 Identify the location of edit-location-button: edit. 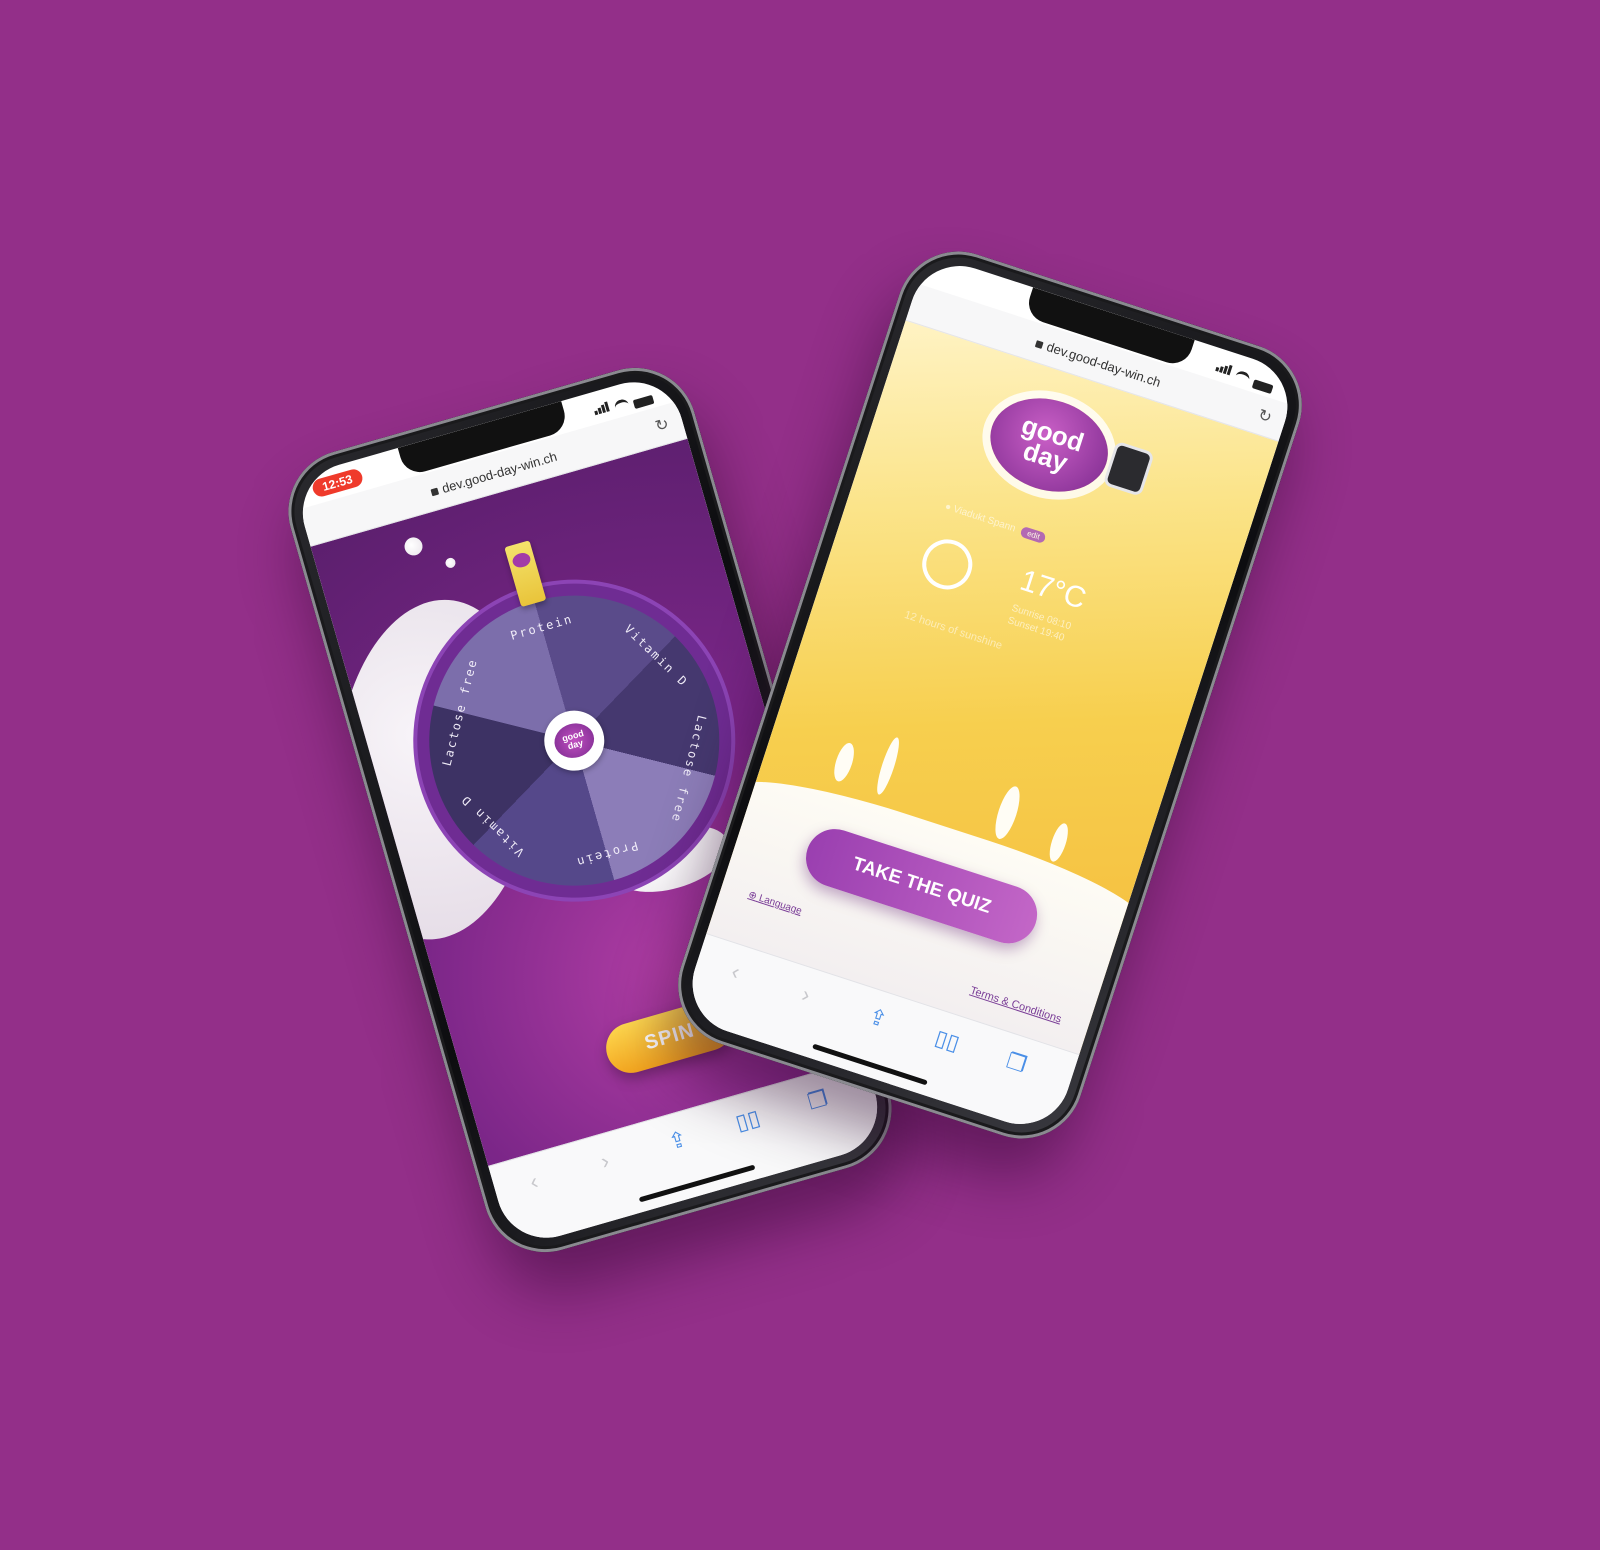
(1033, 535).